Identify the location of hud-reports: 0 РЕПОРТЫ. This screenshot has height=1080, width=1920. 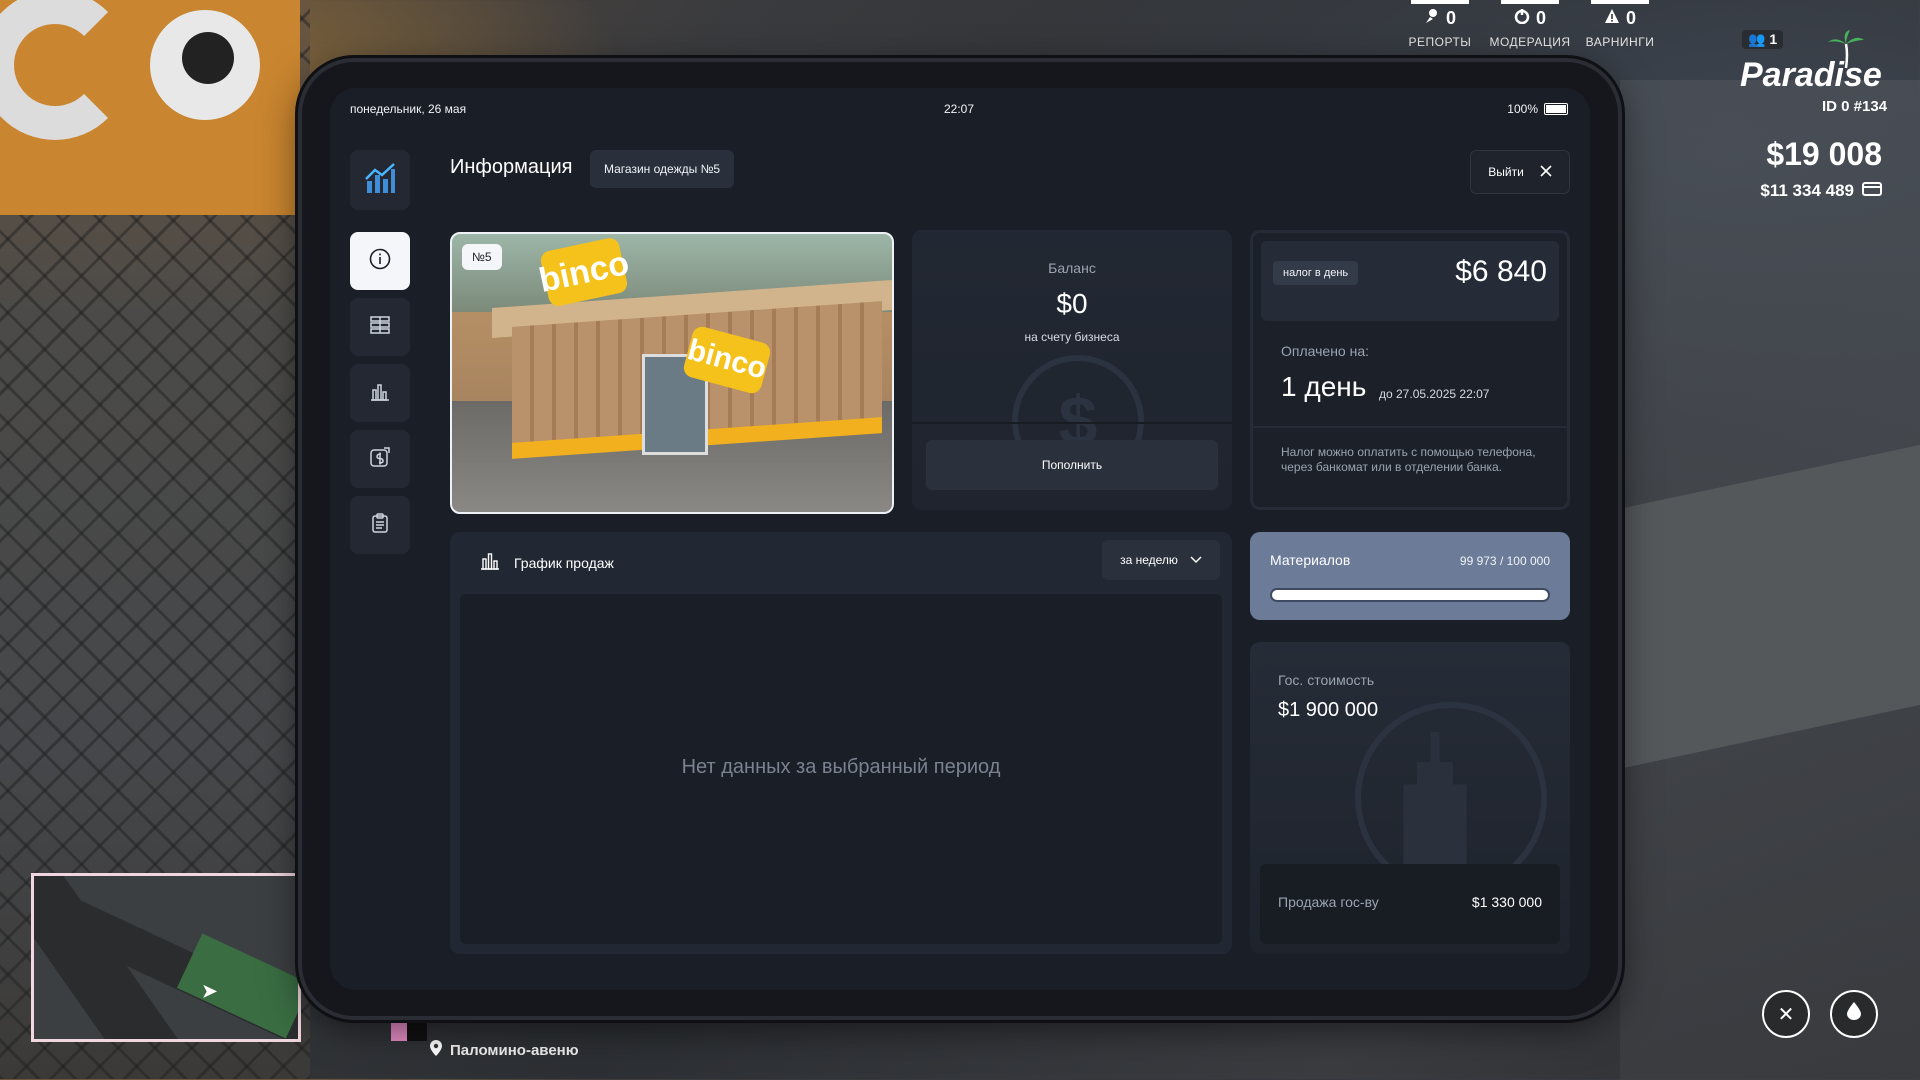
(1440, 24).